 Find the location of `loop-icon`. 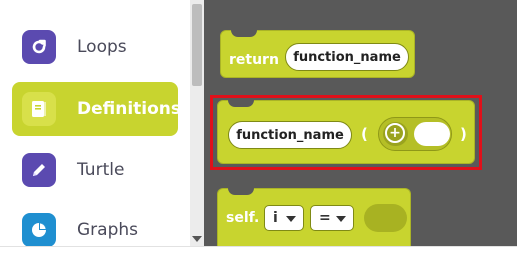

loop-icon is located at coordinates (39, 47).